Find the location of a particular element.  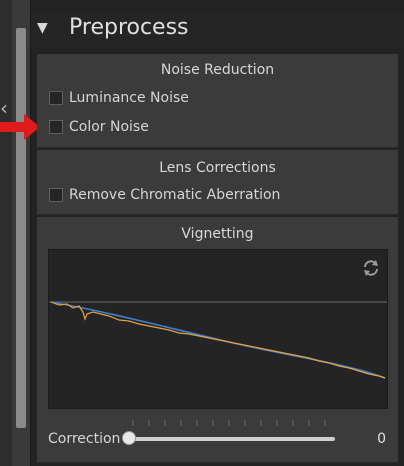

correction-value: 0 is located at coordinates (381, 439).